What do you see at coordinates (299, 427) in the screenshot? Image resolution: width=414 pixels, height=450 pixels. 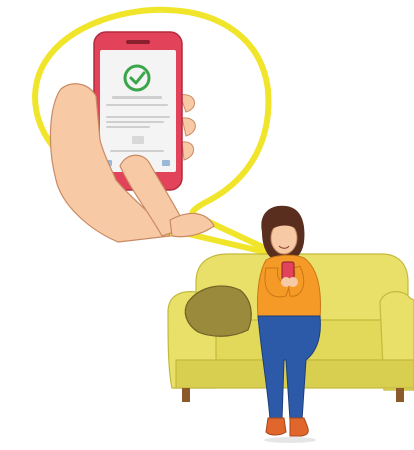 I see `shoe-right` at bounding box center [299, 427].